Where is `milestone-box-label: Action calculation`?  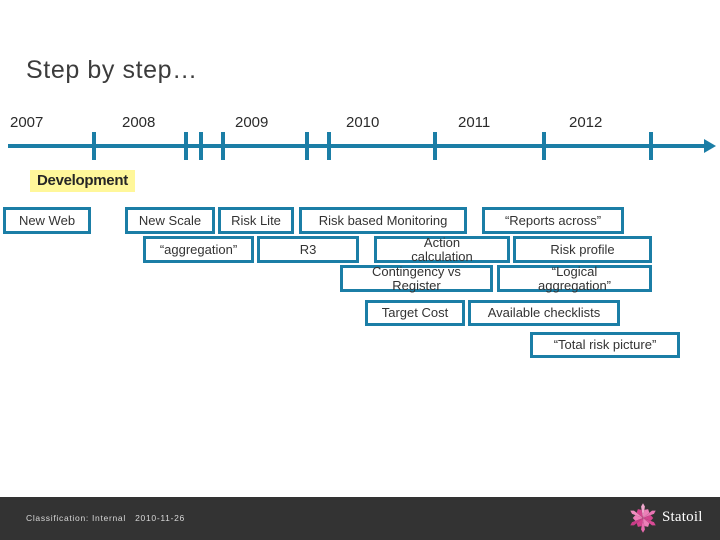
milestone-box-label: Action calculation is located at coordinates (442, 249).